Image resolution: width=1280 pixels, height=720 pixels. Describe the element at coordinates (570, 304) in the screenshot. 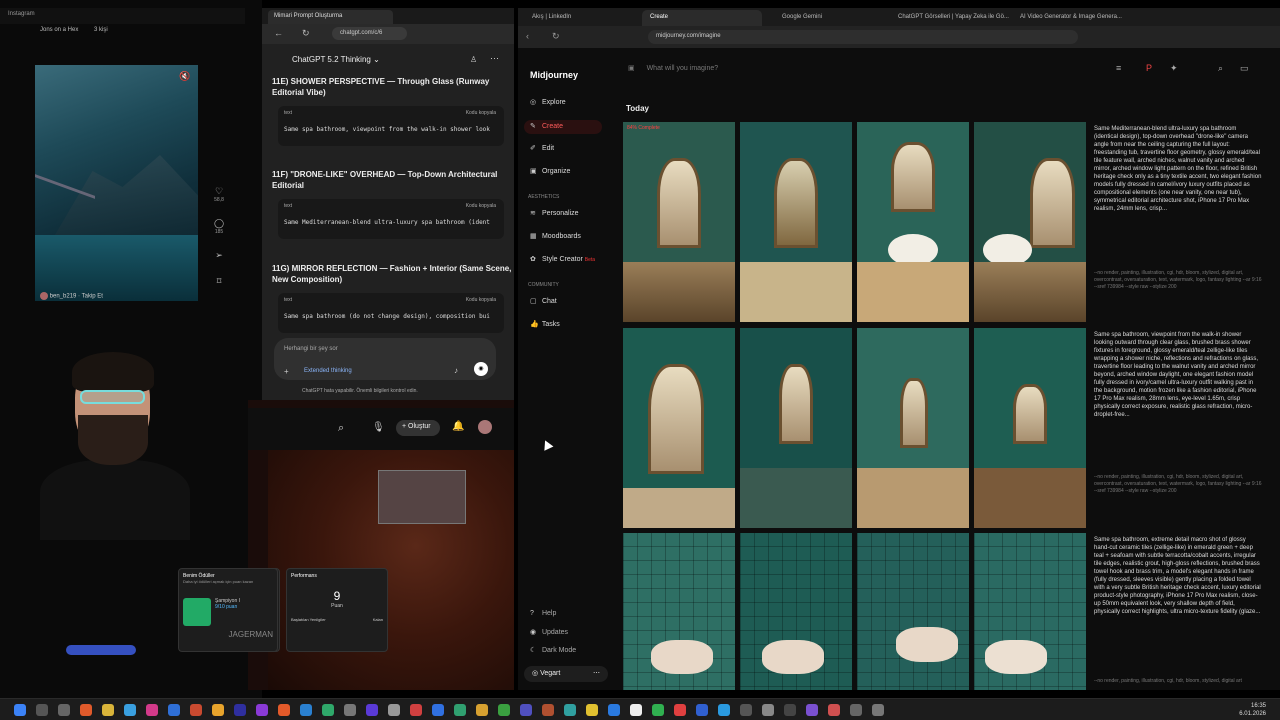

I see `nav-chat: ▢ Chat` at that location.